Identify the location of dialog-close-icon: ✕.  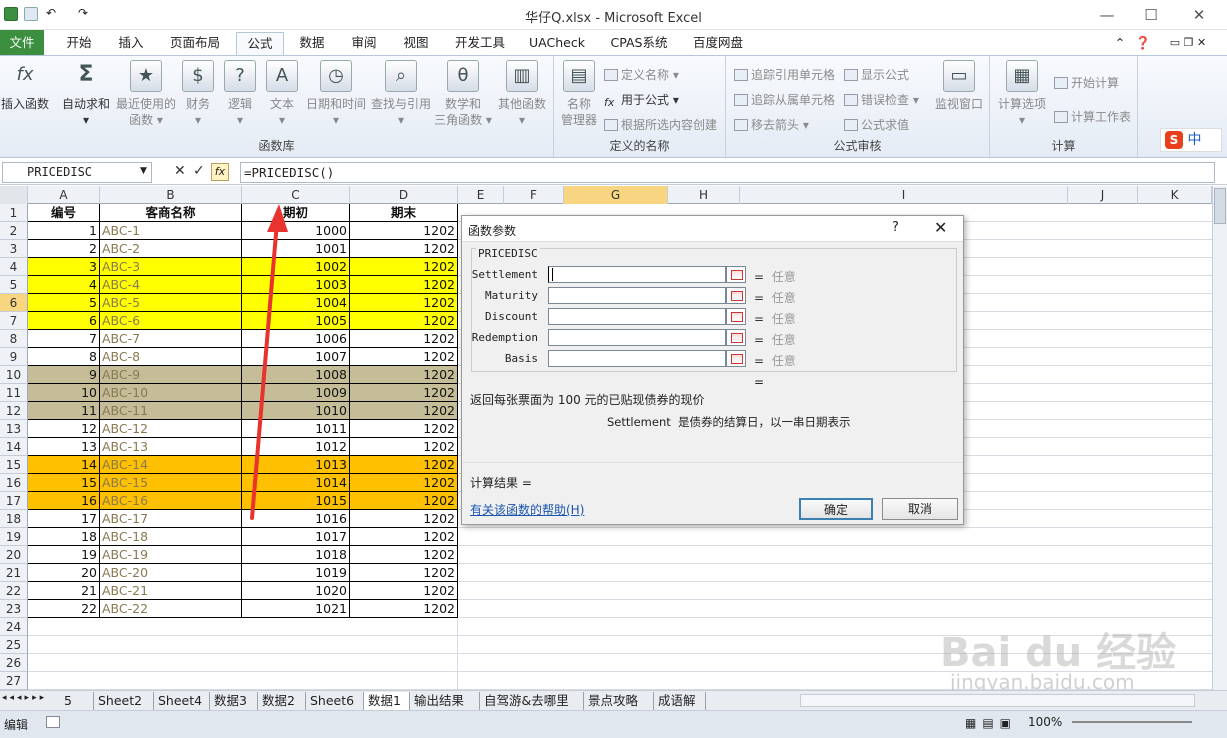
(940, 227).